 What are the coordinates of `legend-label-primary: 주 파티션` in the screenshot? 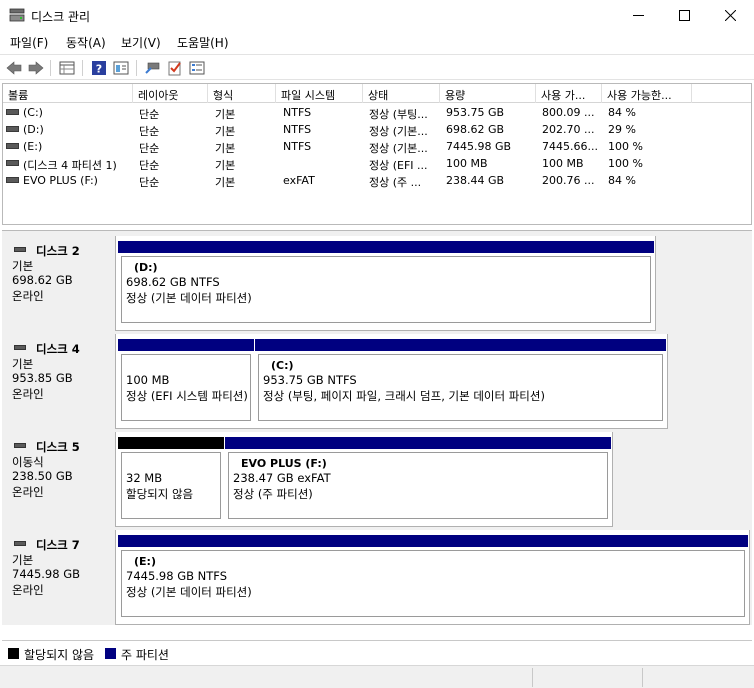 It's located at (145, 655).